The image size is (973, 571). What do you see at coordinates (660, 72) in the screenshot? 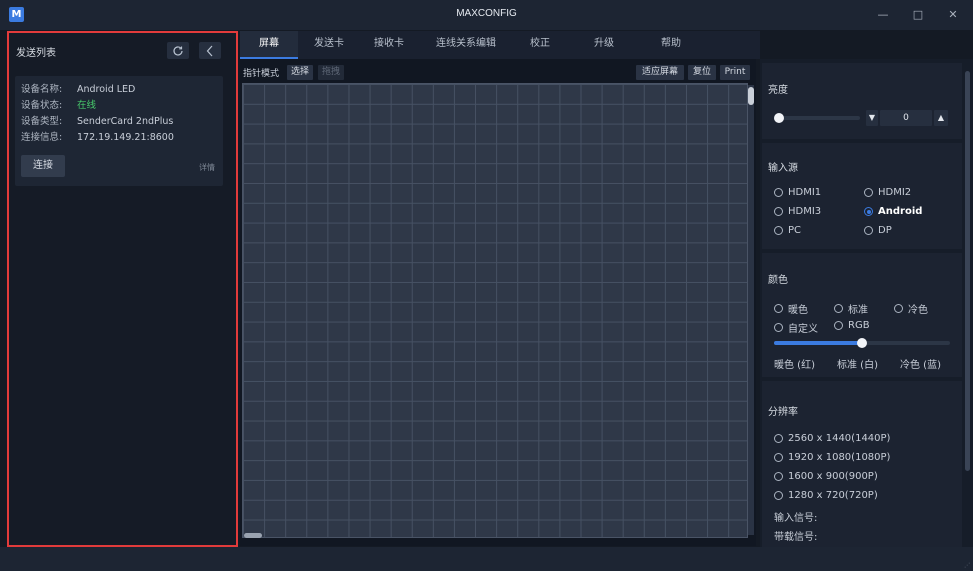
I see `fit-screen-button: 适应屏幕` at bounding box center [660, 72].